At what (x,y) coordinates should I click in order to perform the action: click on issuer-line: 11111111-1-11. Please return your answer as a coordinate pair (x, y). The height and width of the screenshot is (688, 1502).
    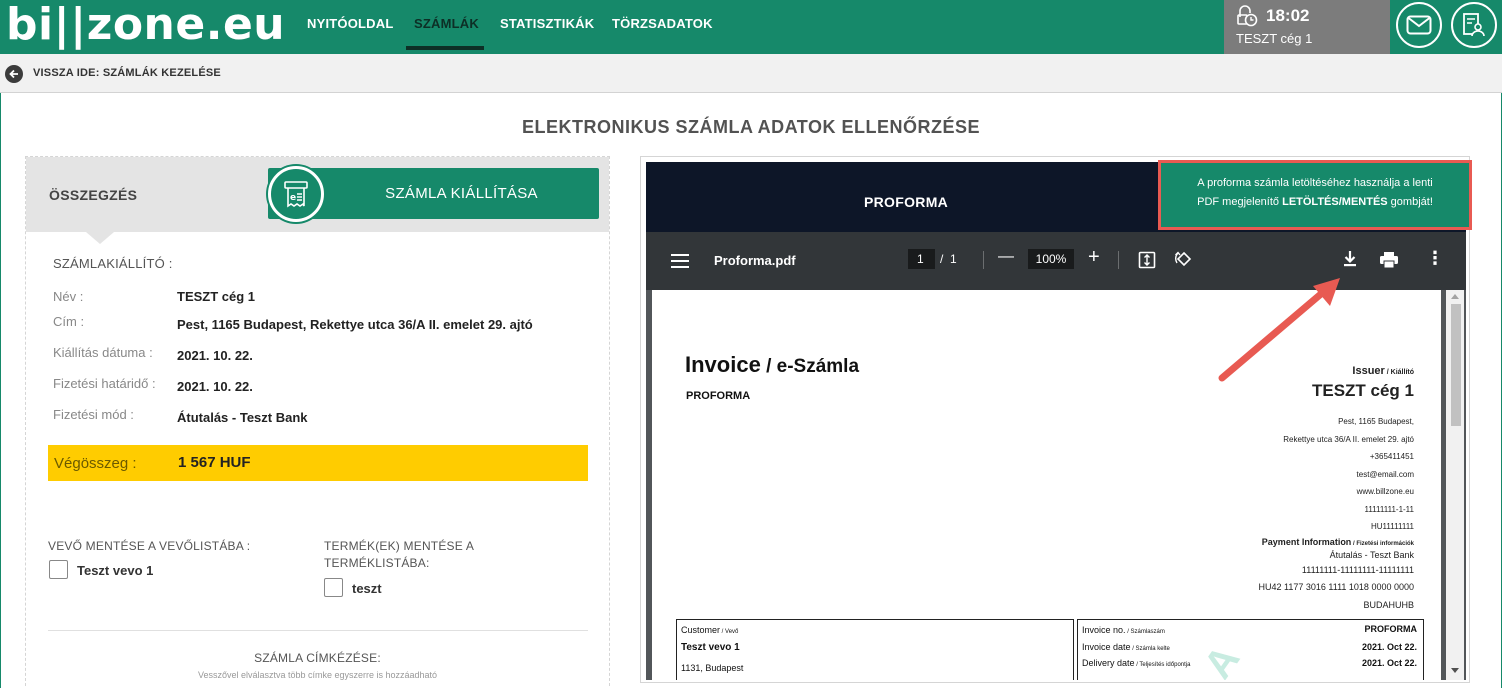
    Looking at the image, I should click on (1389, 509).